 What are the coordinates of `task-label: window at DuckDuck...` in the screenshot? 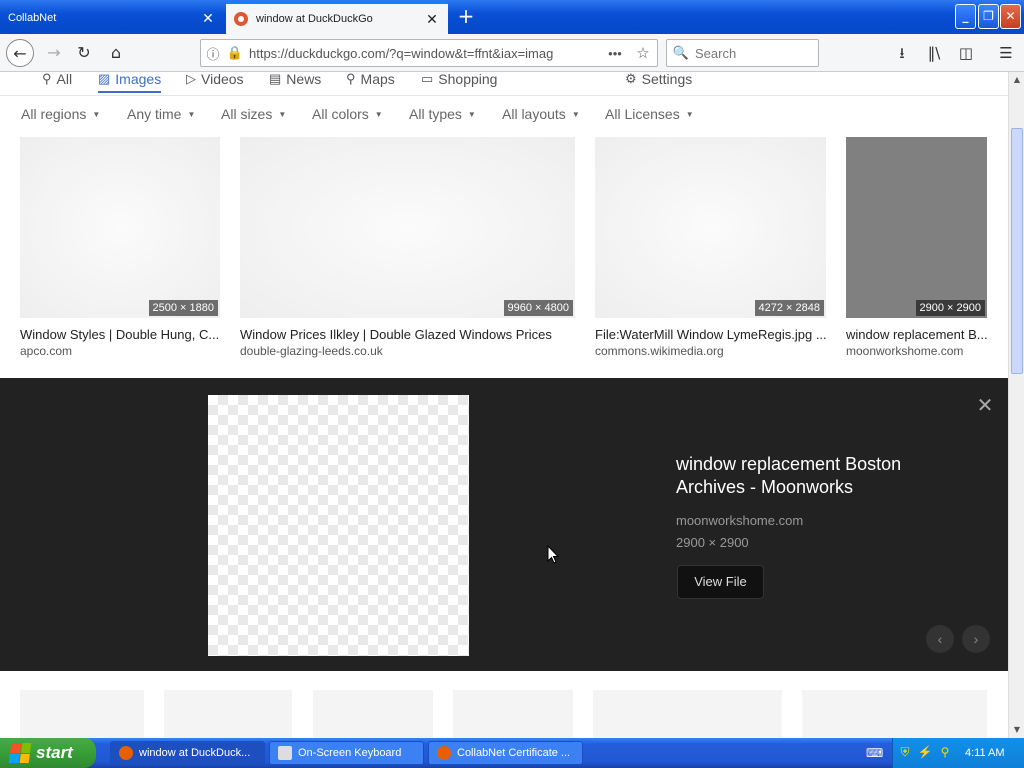 It's located at (195, 753).